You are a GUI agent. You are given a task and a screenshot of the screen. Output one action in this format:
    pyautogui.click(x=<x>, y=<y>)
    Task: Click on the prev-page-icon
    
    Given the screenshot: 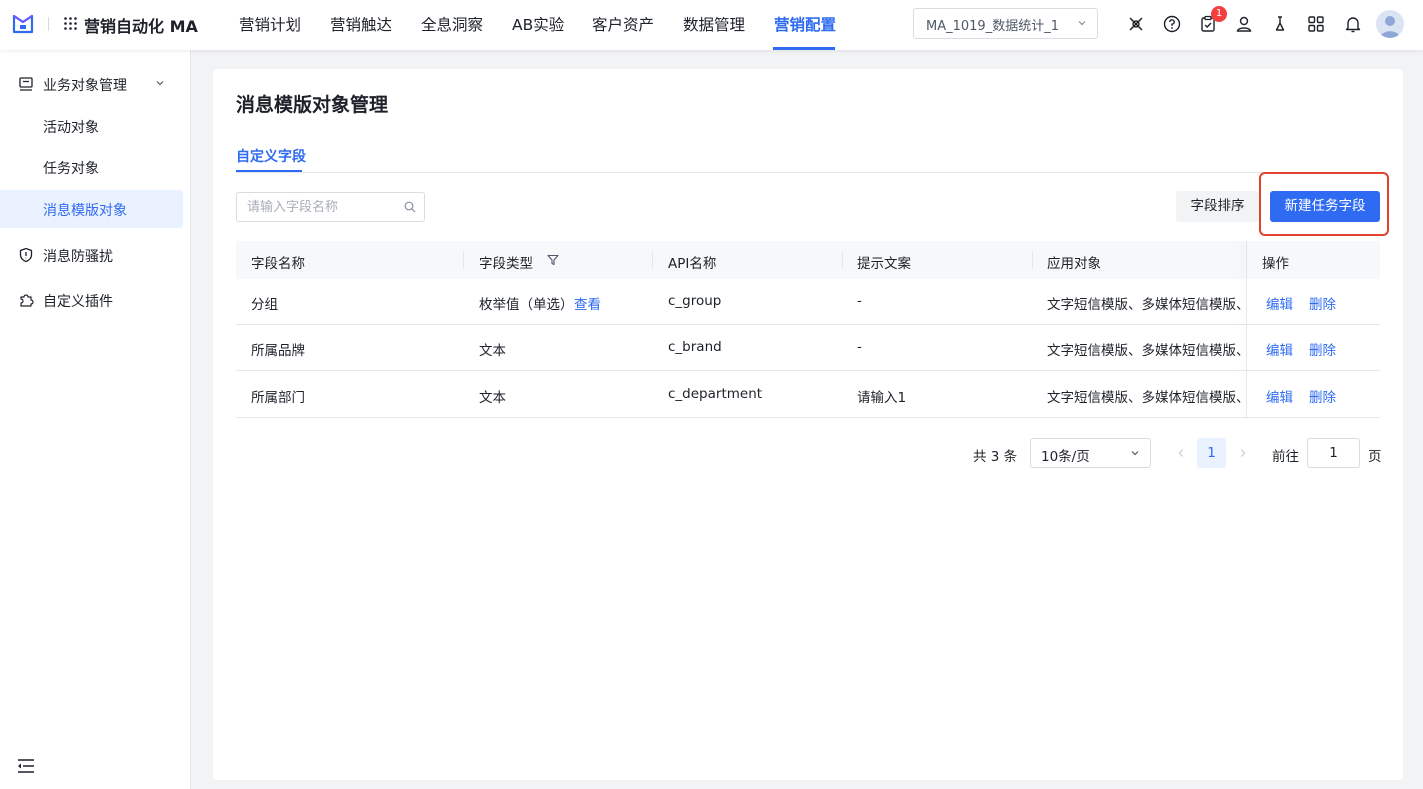 What is the action you would take?
    pyautogui.click(x=1181, y=453)
    